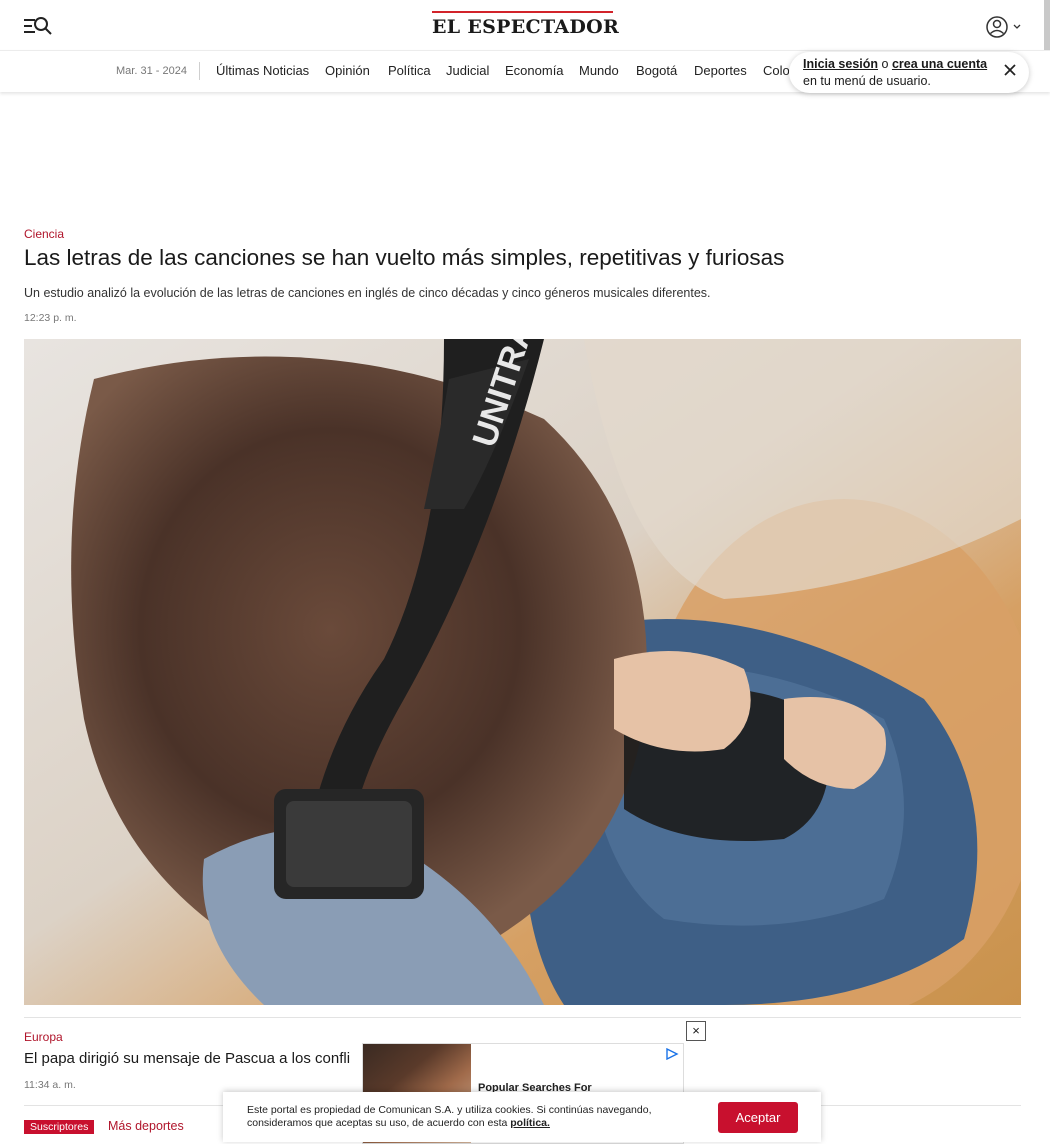 This screenshot has width=1050, height=1144. What do you see at coordinates (885, 64) in the screenshot?
I see `tooltip-connector: o` at bounding box center [885, 64].